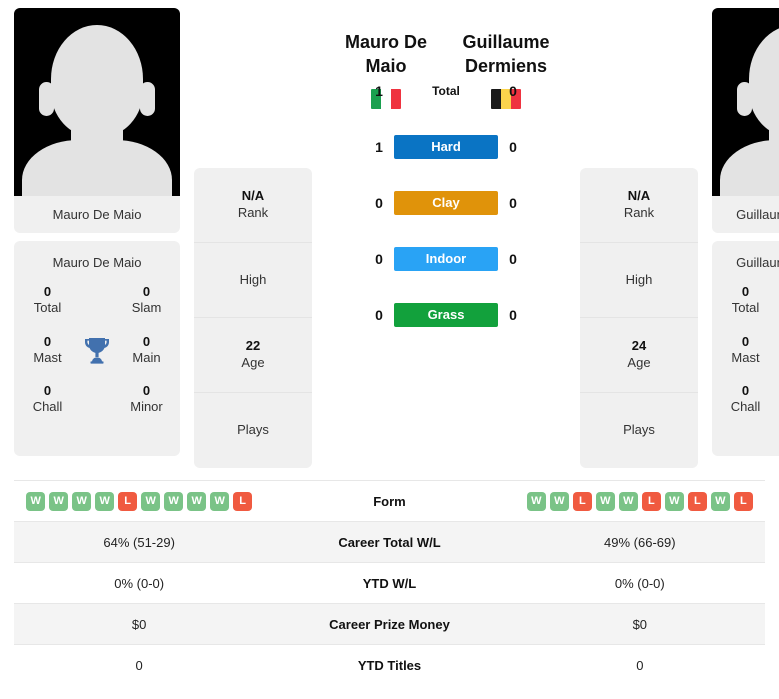  I want to click on head-to-head-rows: 1 Total 0 1 Hard 0 0 Clay 0 0 Indoor 0 0, so click(446, 203).